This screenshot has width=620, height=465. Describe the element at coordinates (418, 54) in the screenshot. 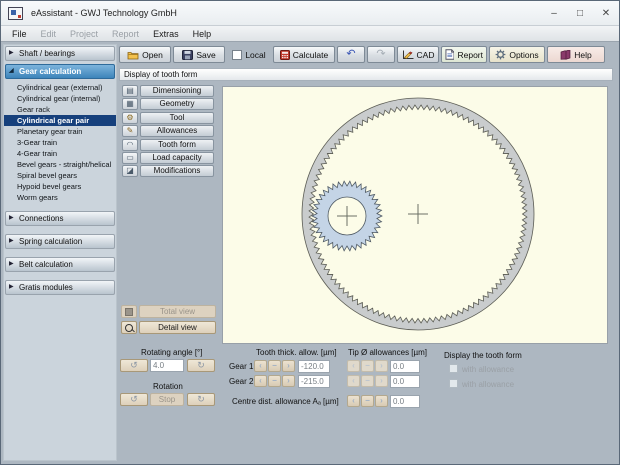

I see `cad-button: CAD` at that location.